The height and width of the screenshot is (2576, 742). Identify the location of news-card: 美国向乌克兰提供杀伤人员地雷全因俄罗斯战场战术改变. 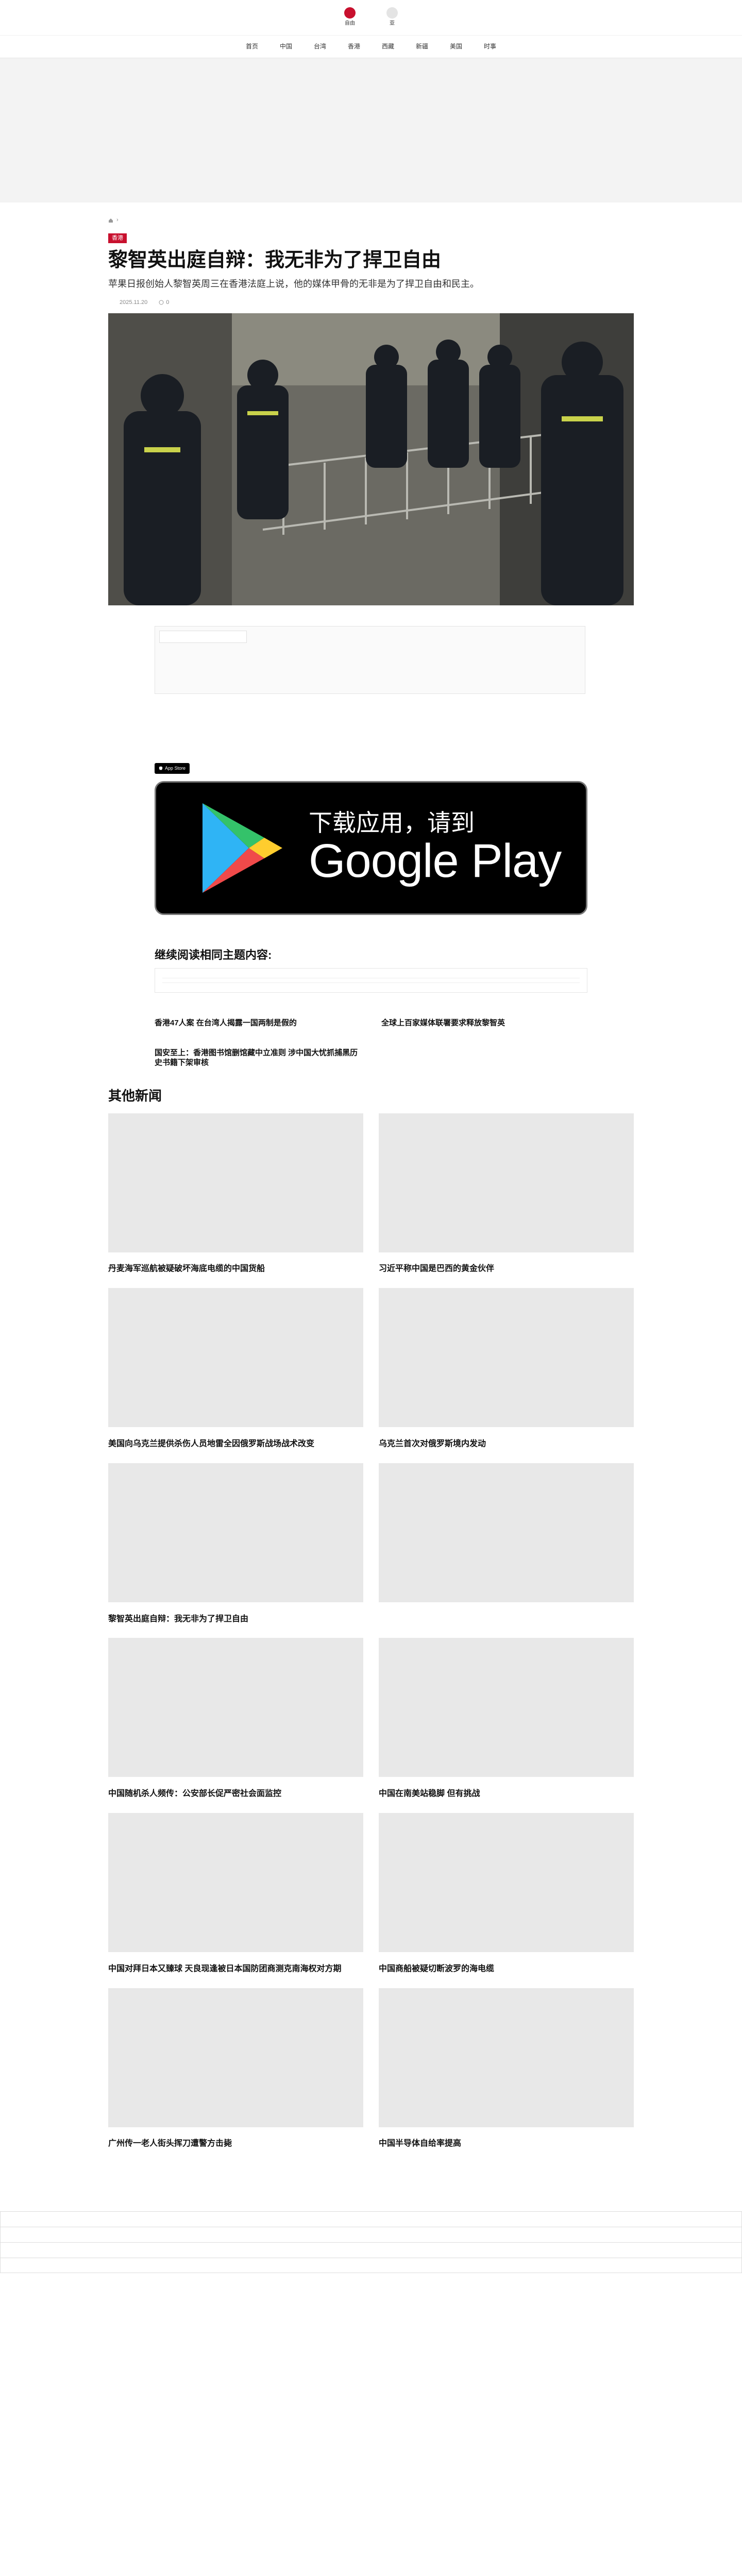
(235, 1369).